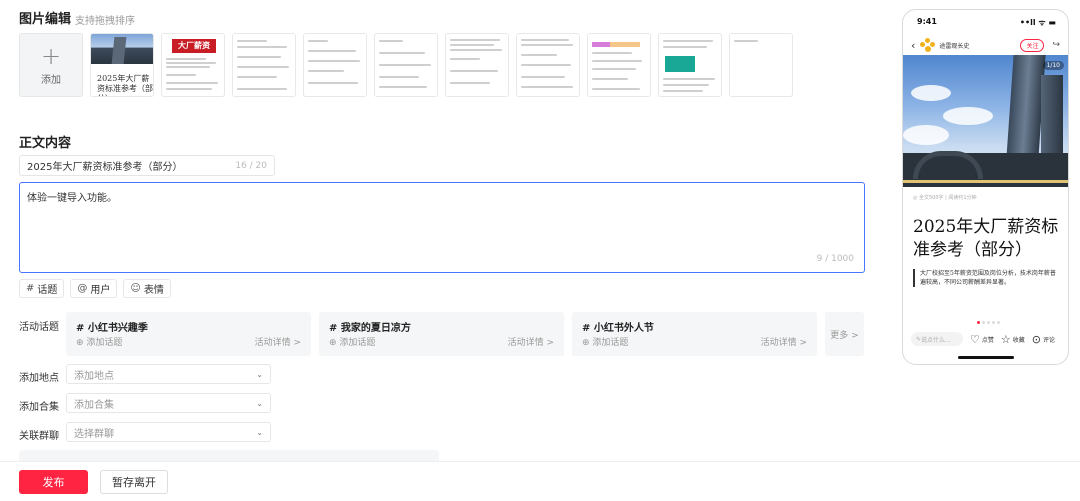  What do you see at coordinates (933, 44) in the screenshot?
I see `paw-dot` at bounding box center [933, 44].